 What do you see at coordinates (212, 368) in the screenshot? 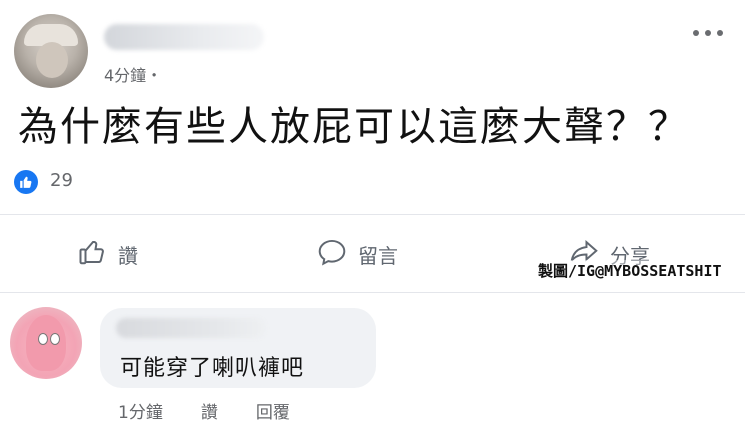
I see `comment-text: 可能穿了喇叭褲吧` at bounding box center [212, 368].